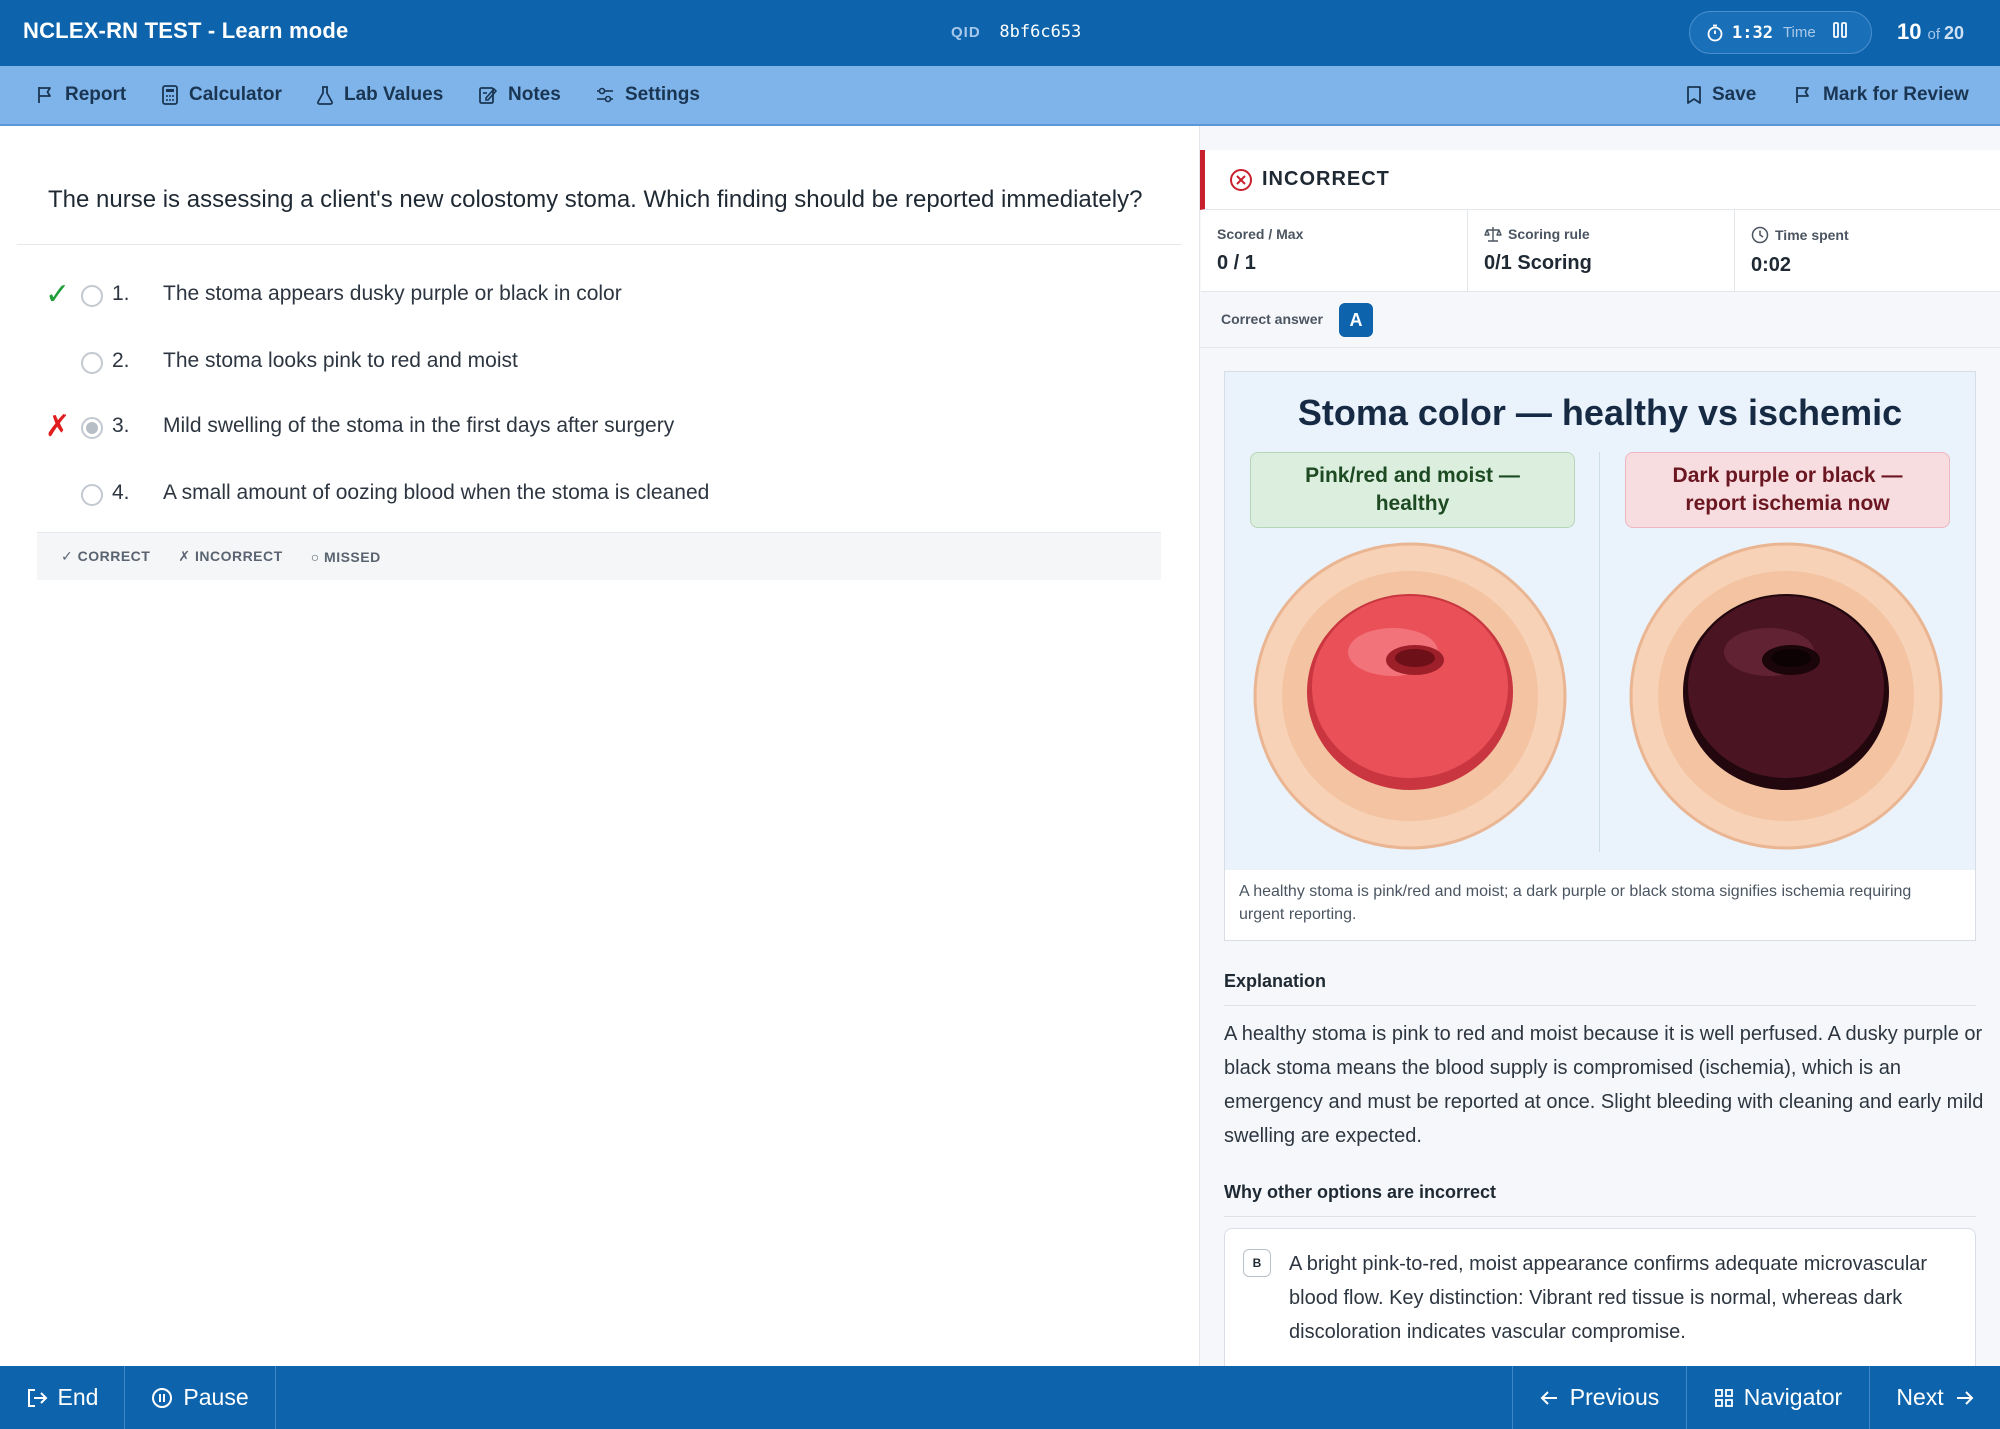  I want to click on result-header: INCORRECT, so click(1600, 180).